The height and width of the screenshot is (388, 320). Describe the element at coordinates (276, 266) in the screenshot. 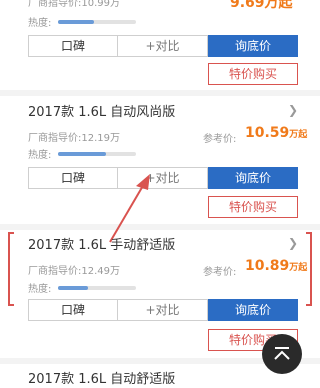

I see `ref-price: 10.89万起` at that location.